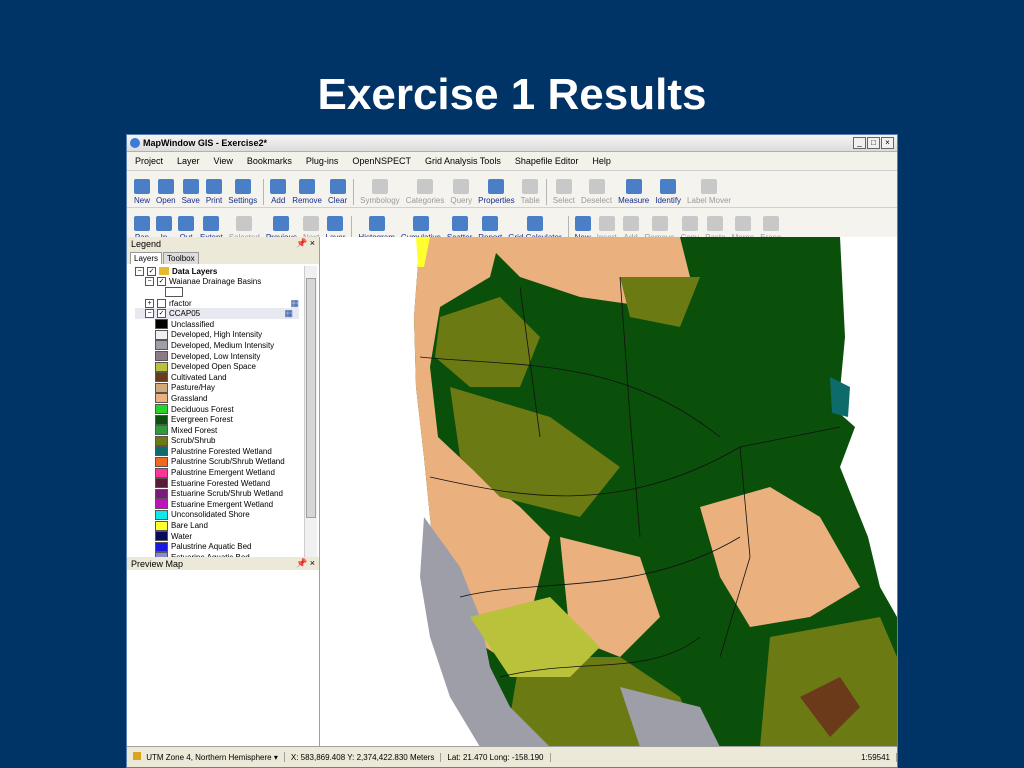 This screenshot has height=768, width=1024. I want to click on open-button: Open, so click(166, 192).